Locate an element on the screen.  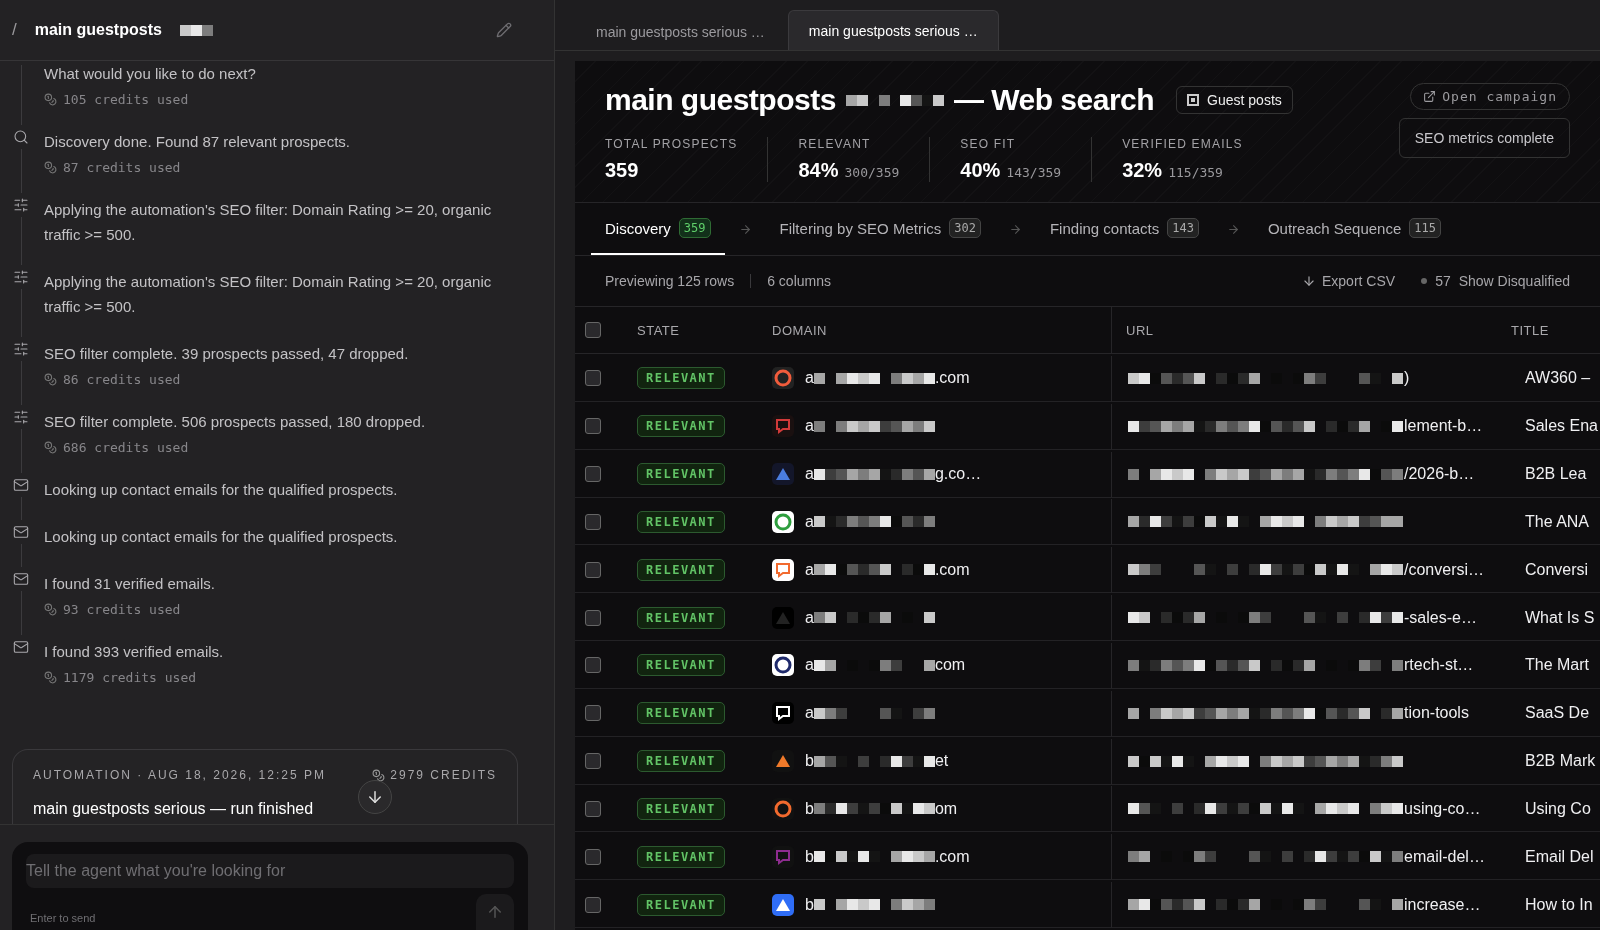
domain-text: et is located at coordinates (941, 761).